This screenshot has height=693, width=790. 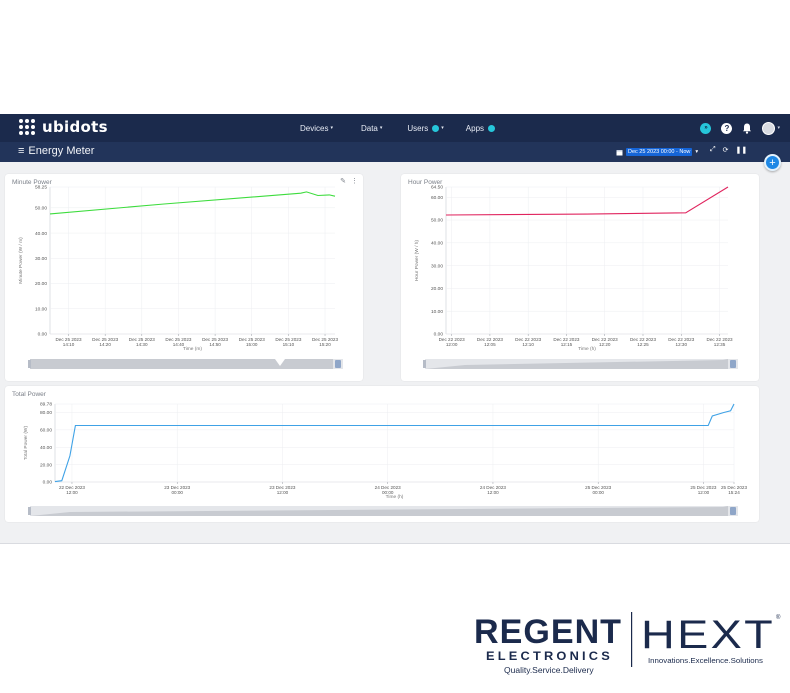 What do you see at coordinates (605, 344) in the screenshot?
I see `x-tick-label: 12:20` at bounding box center [605, 344].